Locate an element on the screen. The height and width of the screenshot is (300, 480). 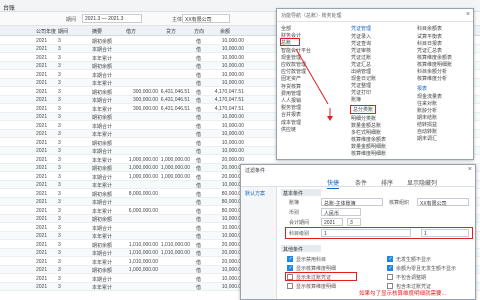
account-level-label: 科目级别 is located at coordinates (299, 234).